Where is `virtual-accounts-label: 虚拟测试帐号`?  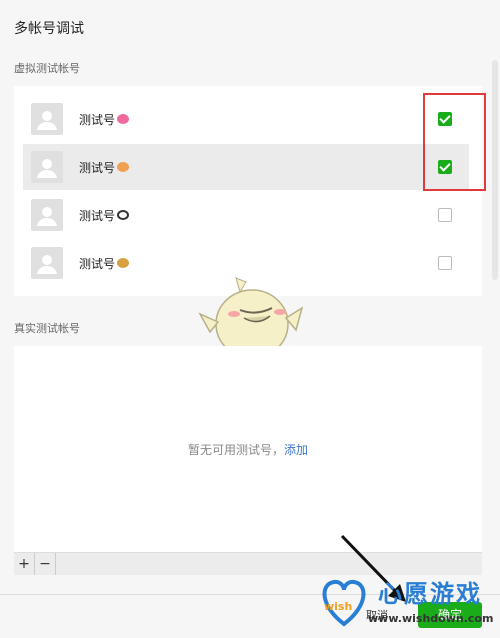
virtual-accounts-label: 虚拟测试帐号 is located at coordinates (47, 68).